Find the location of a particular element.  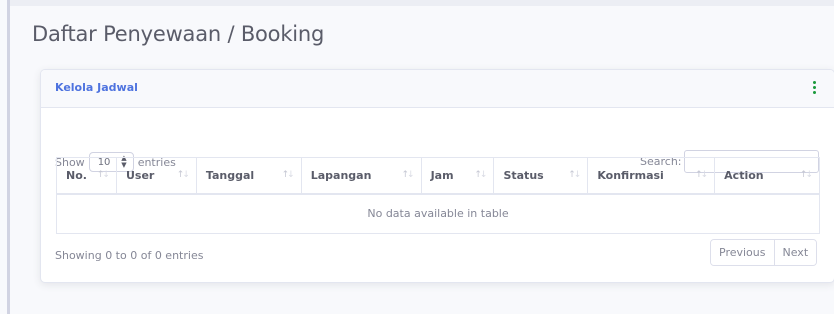

column-header-action: Action ↑↓ is located at coordinates (767, 176).